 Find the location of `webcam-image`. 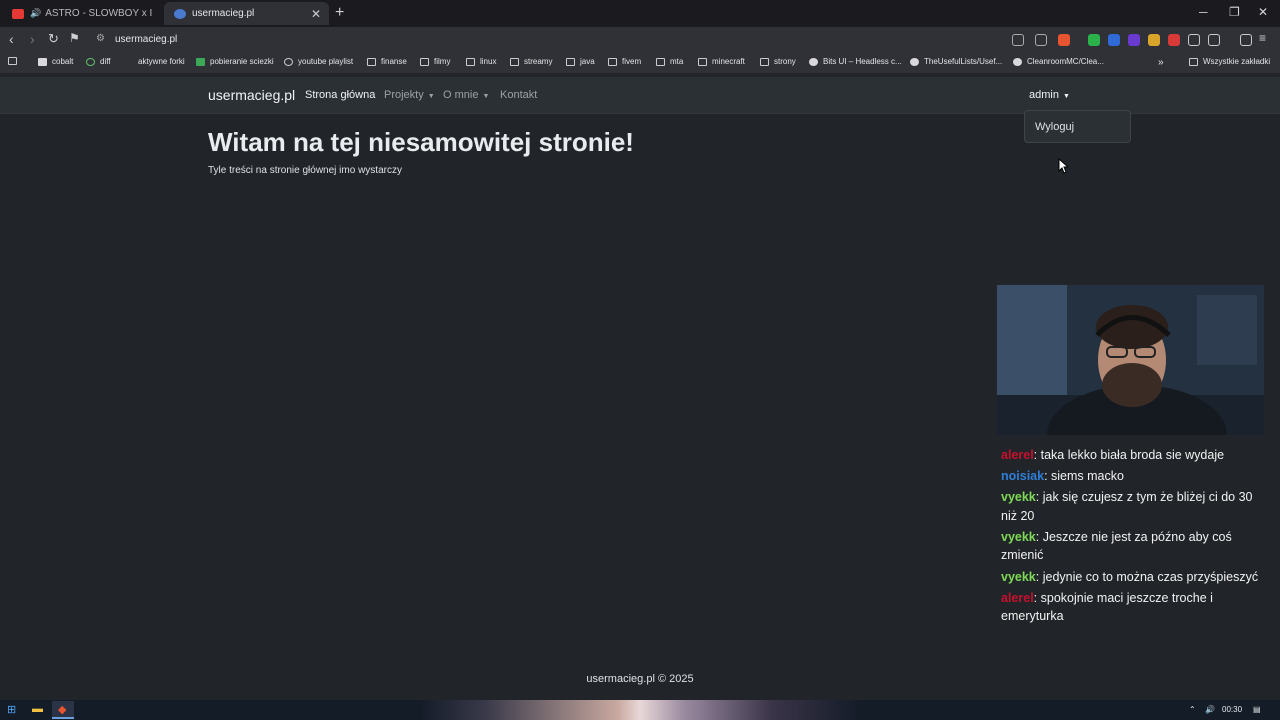

webcam-image is located at coordinates (1130, 360).